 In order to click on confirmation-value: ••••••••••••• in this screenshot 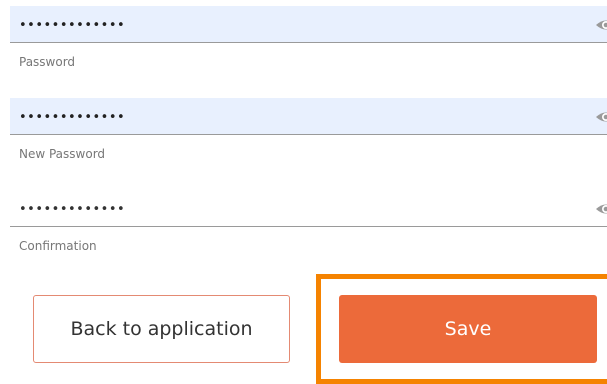, I will do `click(72, 209)`.